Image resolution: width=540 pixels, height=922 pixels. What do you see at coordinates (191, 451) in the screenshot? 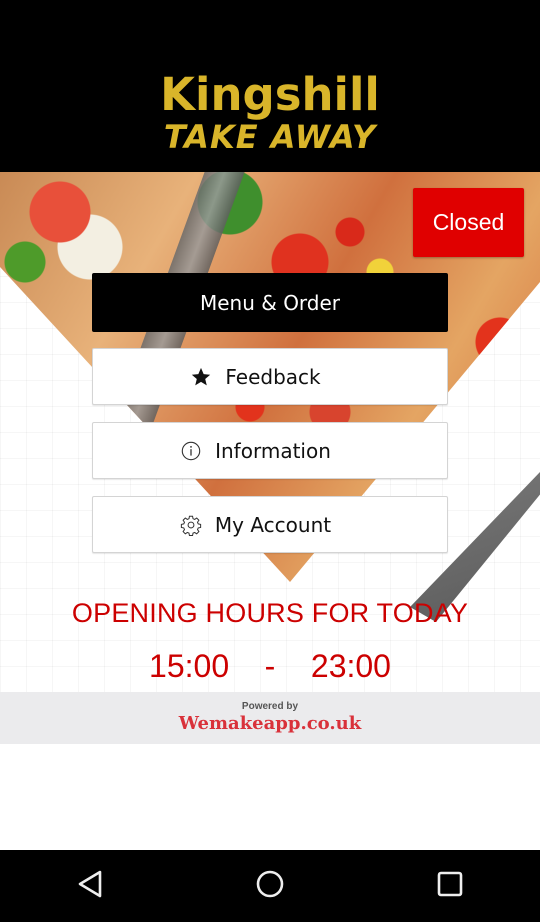
I see `info-icon` at bounding box center [191, 451].